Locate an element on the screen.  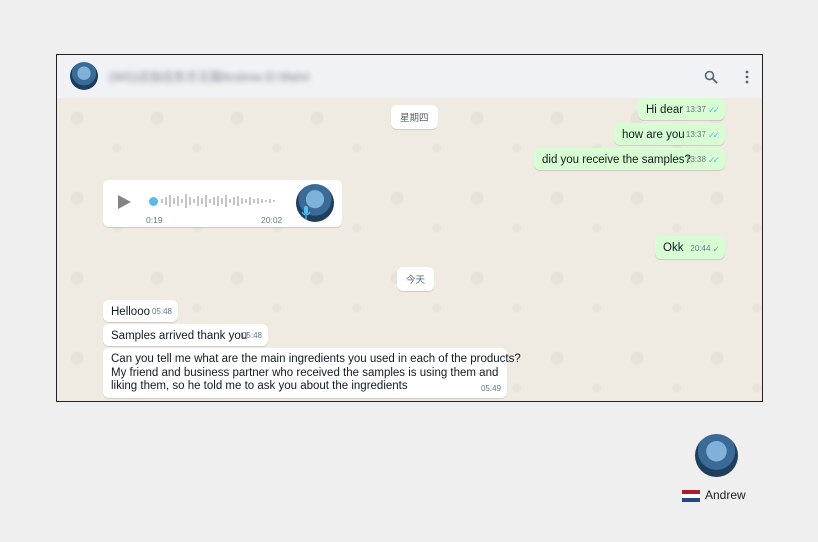
outgoing-message: did you receive the samples? 13:38 ✓✓ is located at coordinates (629, 159).